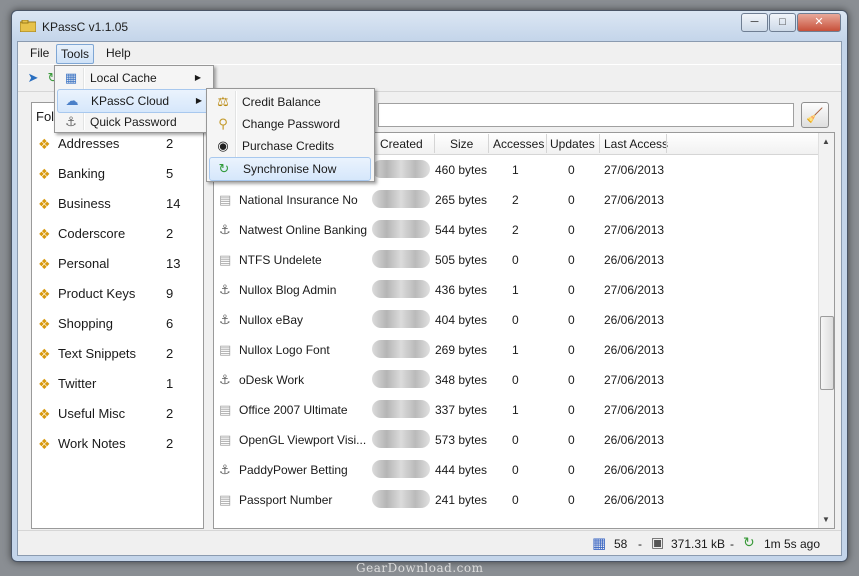 This screenshot has width=859, height=576. I want to click on cloud-menu-item: ◉ Purchase Credits, so click(289, 146).